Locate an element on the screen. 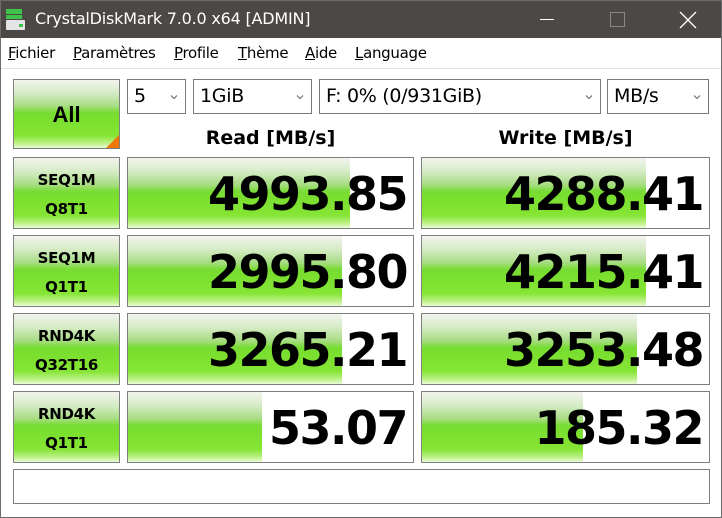 The width and height of the screenshot is (722, 518). read-progress-bar is located at coordinates (195, 427).